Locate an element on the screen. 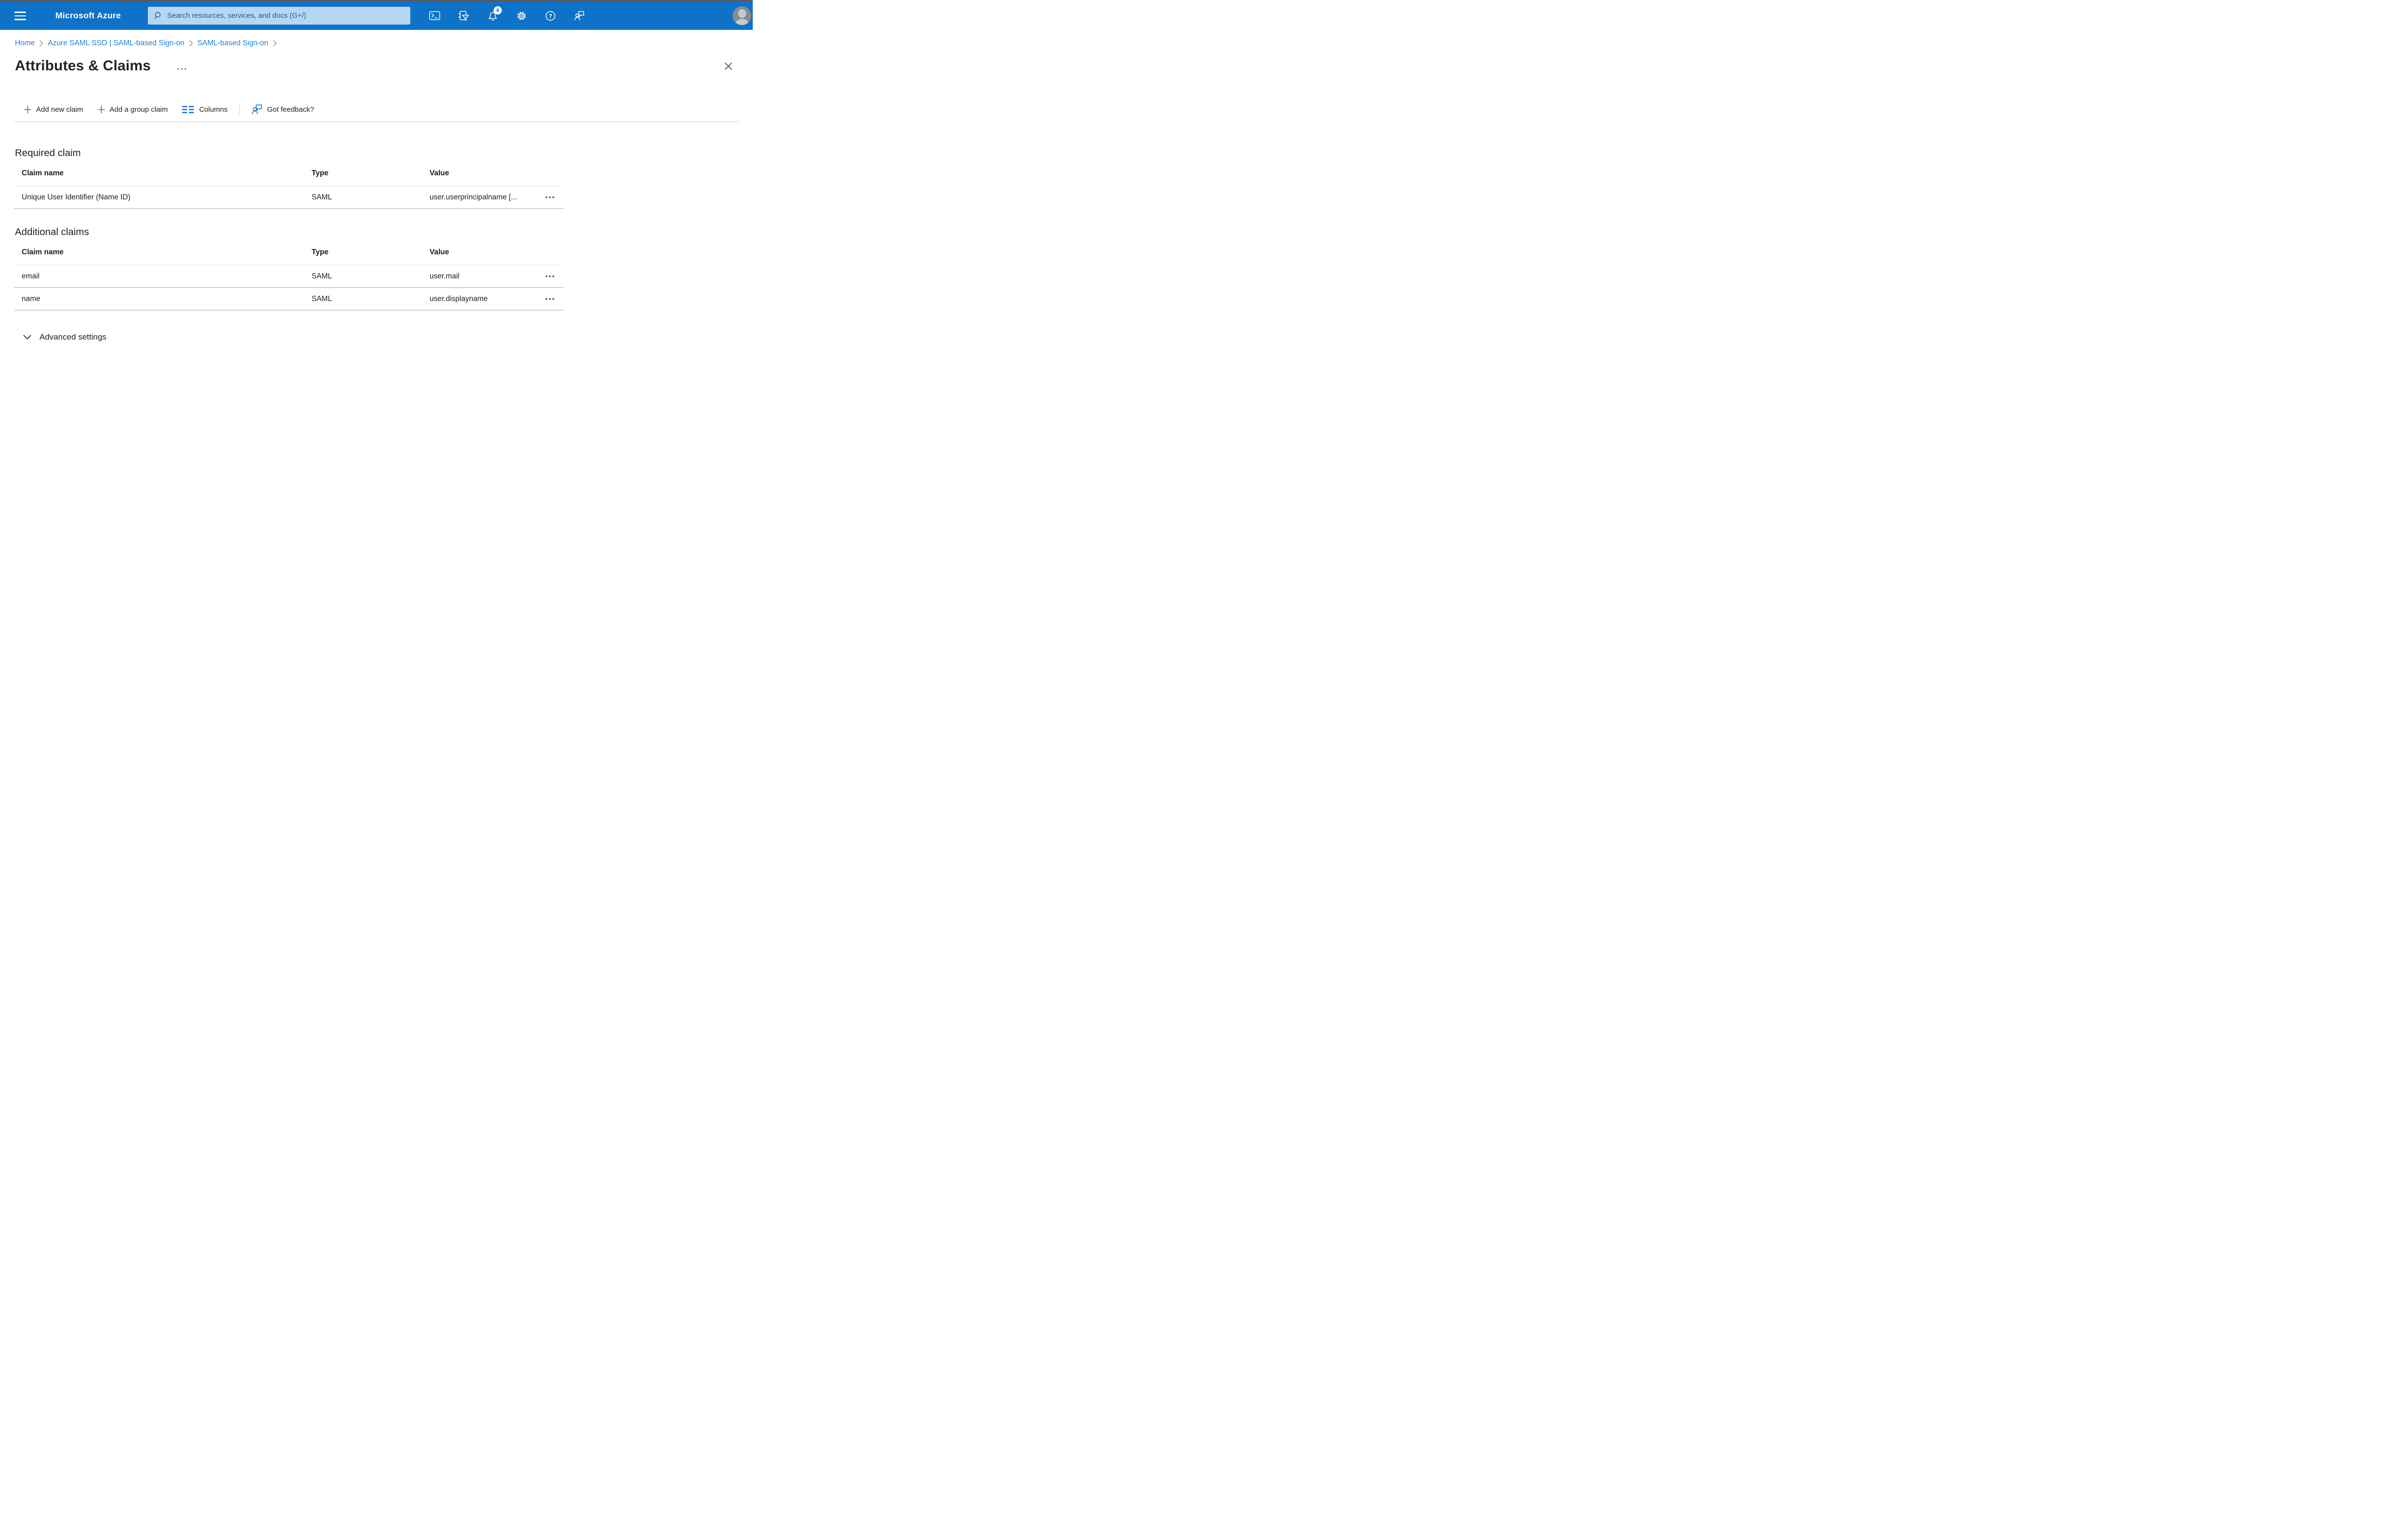 This screenshot has width=2408, height=1523. toolbar-divider is located at coordinates (239, 109).